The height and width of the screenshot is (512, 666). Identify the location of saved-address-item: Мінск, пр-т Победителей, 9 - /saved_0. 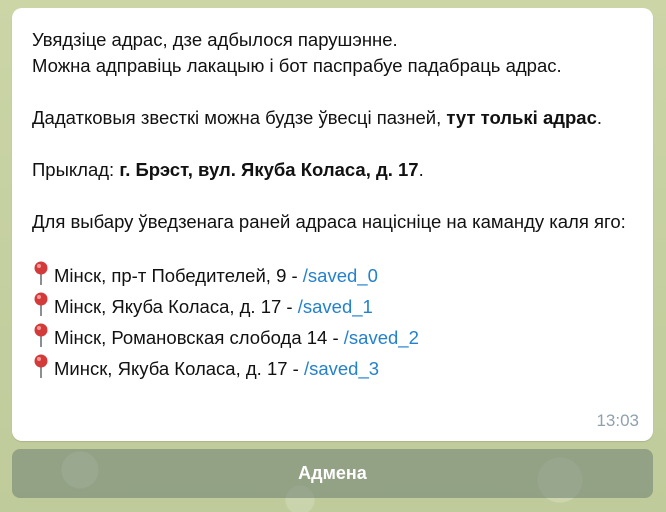
(332, 276).